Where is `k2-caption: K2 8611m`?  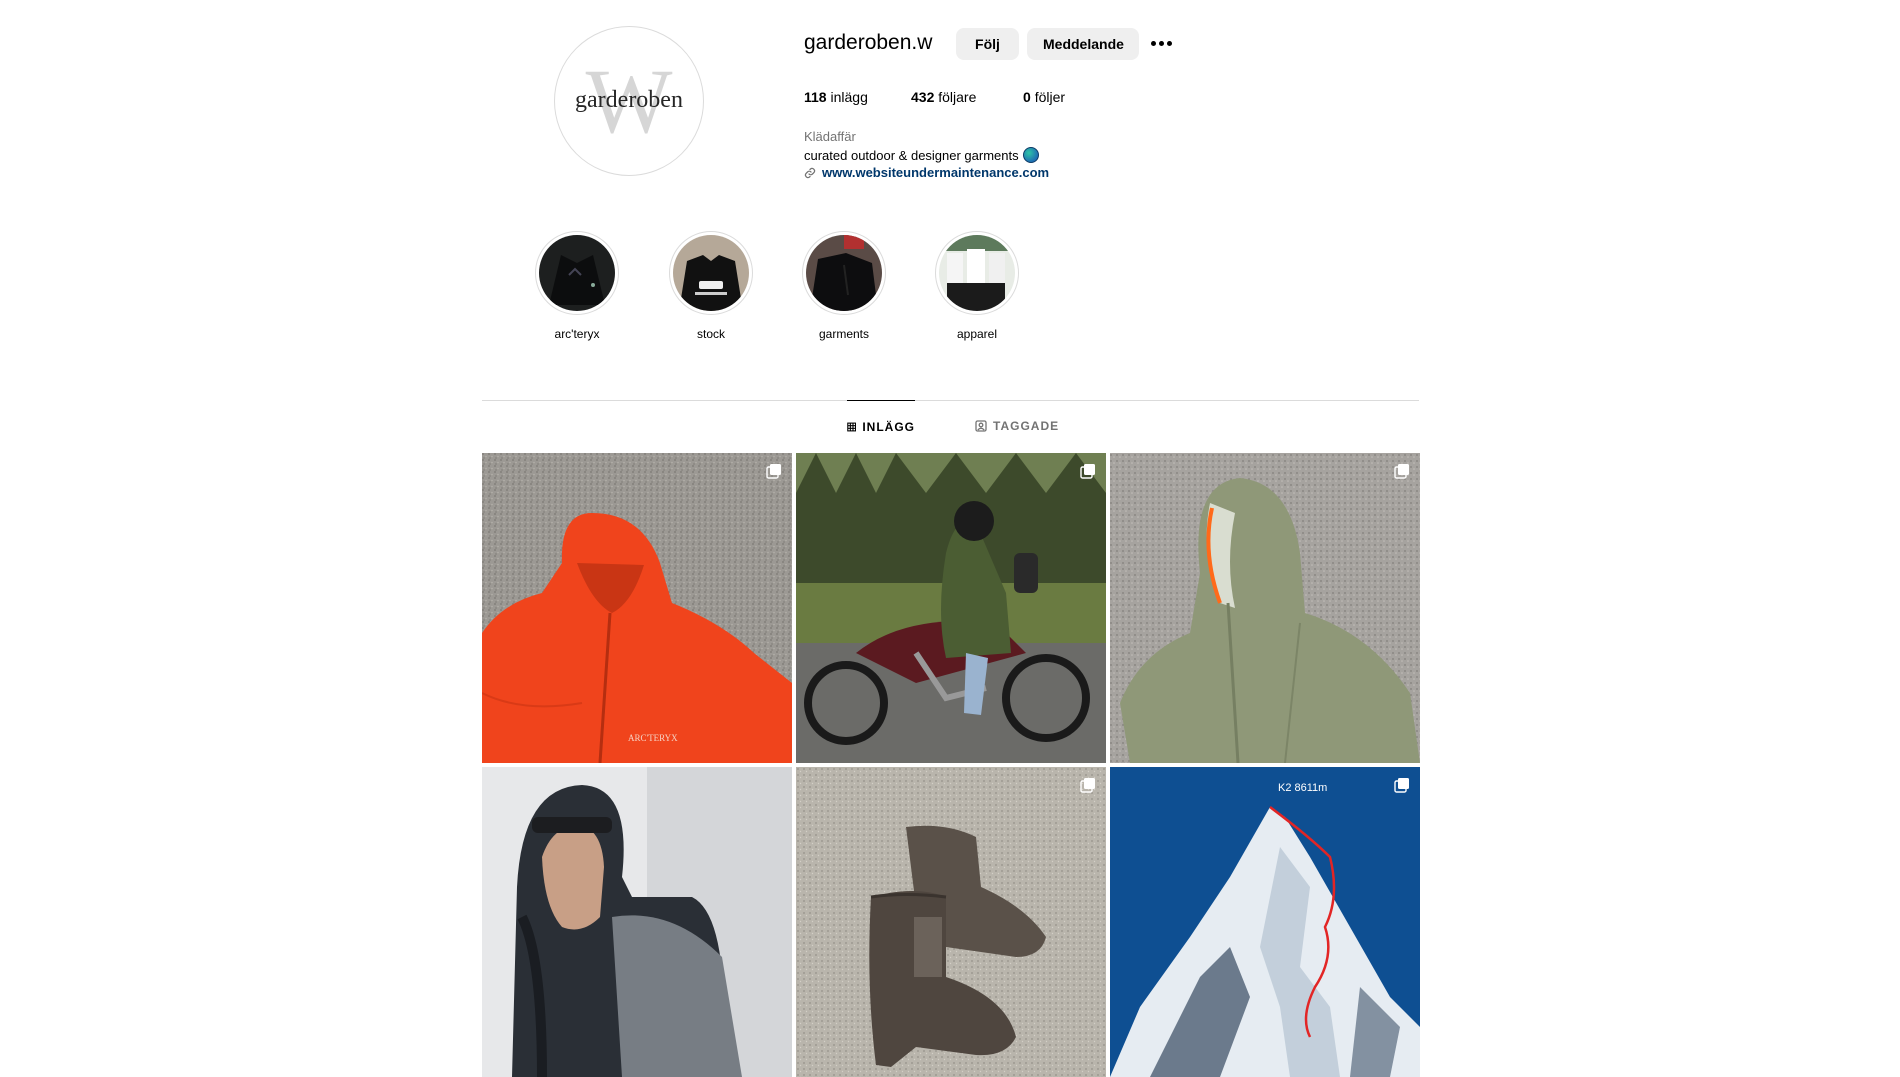
k2-caption: K2 8611m is located at coordinates (1302, 788).